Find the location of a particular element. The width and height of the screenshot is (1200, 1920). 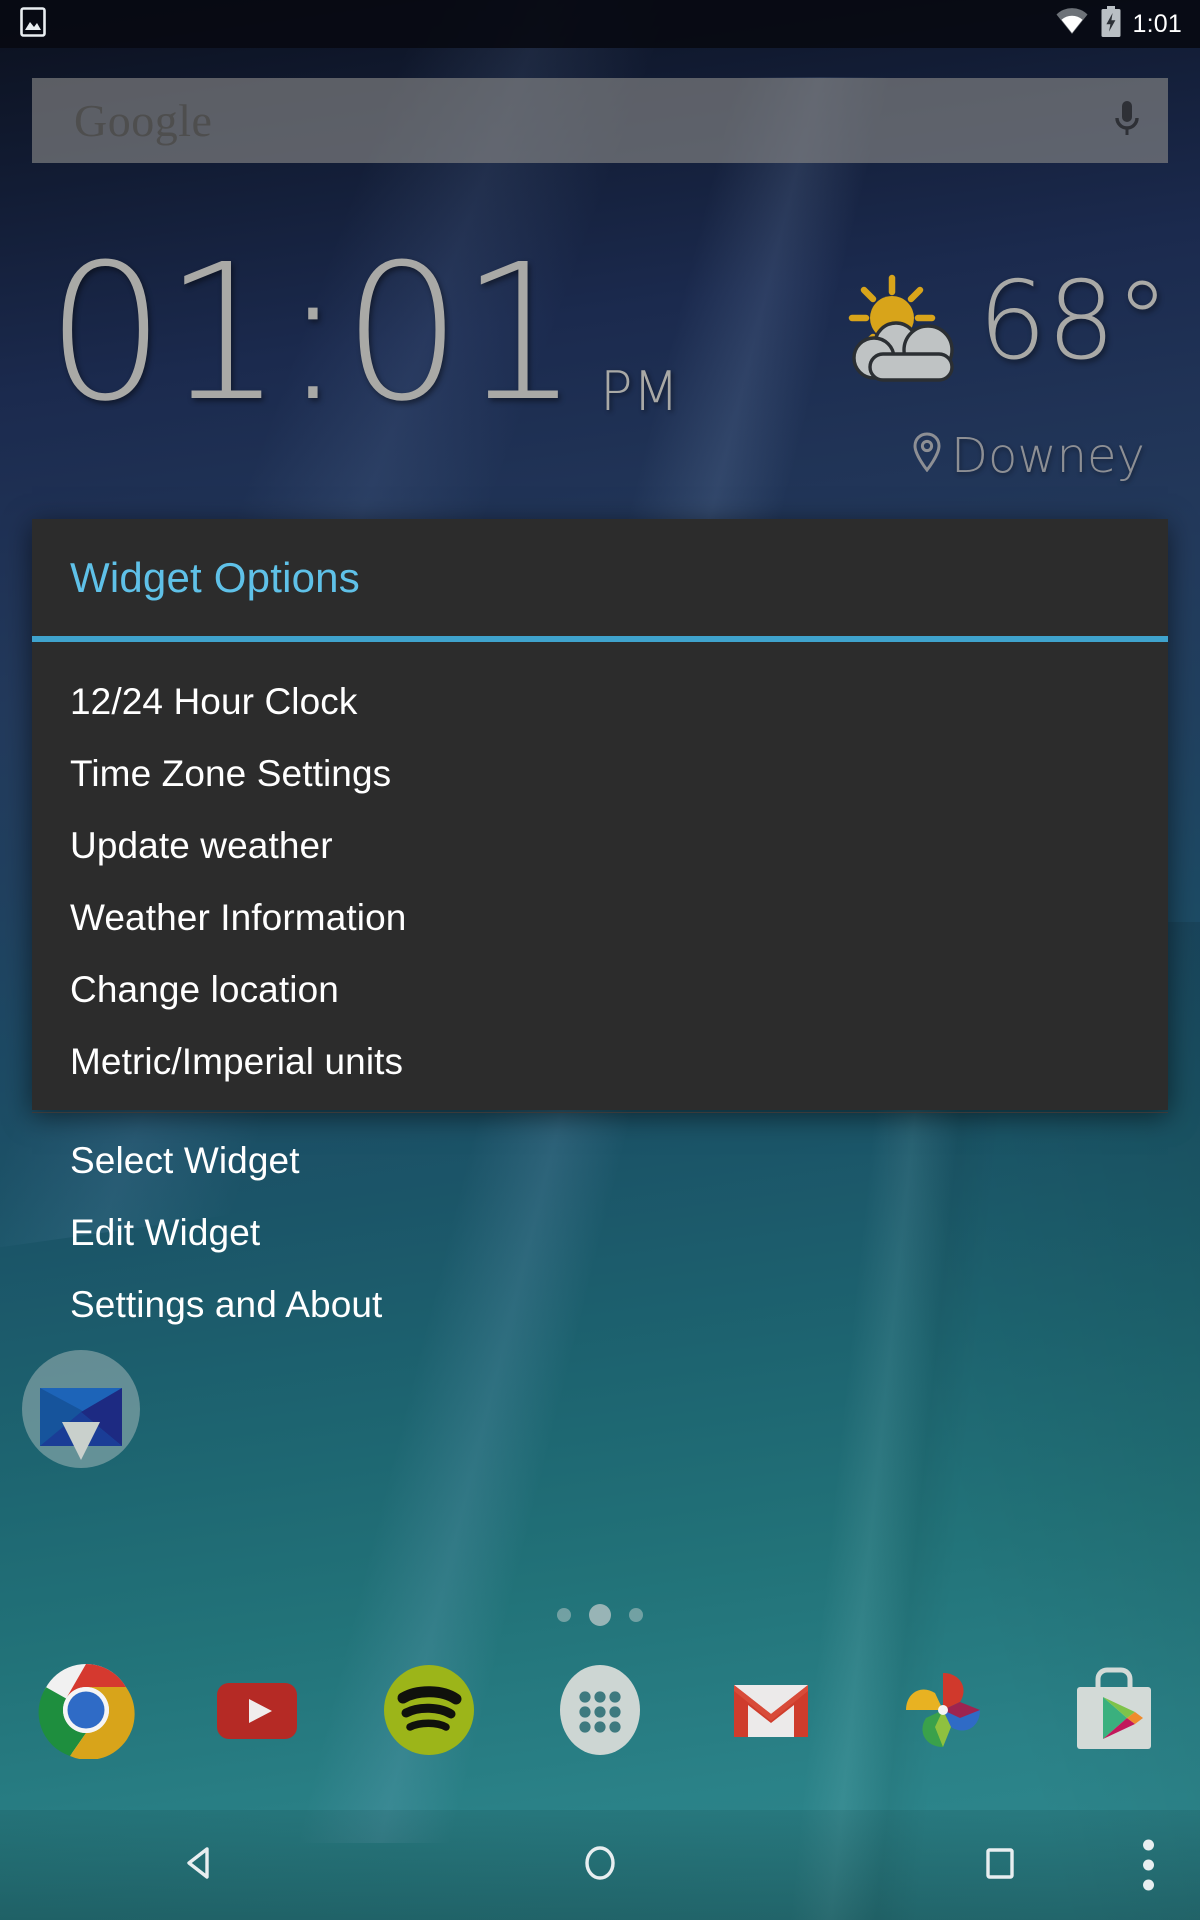

status-bar-notifications is located at coordinates (33, 24).